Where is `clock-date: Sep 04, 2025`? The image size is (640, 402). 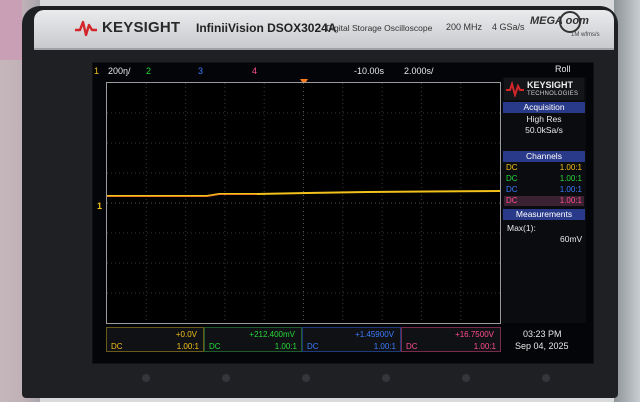 clock-date: Sep 04, 2025 is located at coordinates (542, 346).